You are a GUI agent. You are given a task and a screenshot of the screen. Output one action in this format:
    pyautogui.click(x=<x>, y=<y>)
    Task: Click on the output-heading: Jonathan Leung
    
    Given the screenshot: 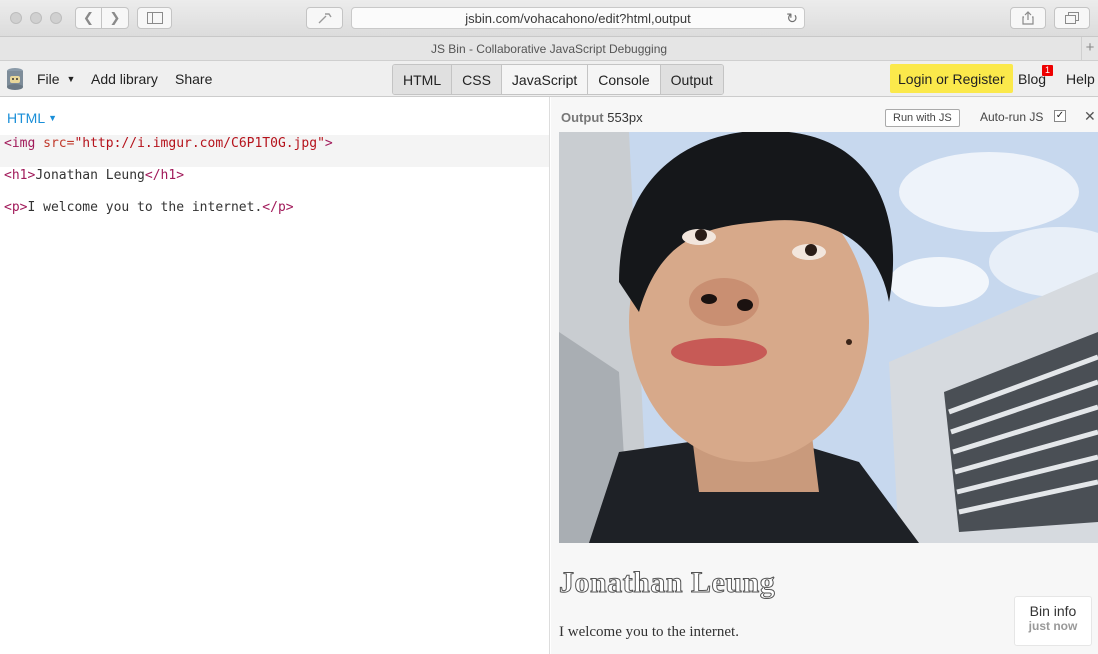 What is the action you would take?
    pyautogui.click(x=667, y=583)
    